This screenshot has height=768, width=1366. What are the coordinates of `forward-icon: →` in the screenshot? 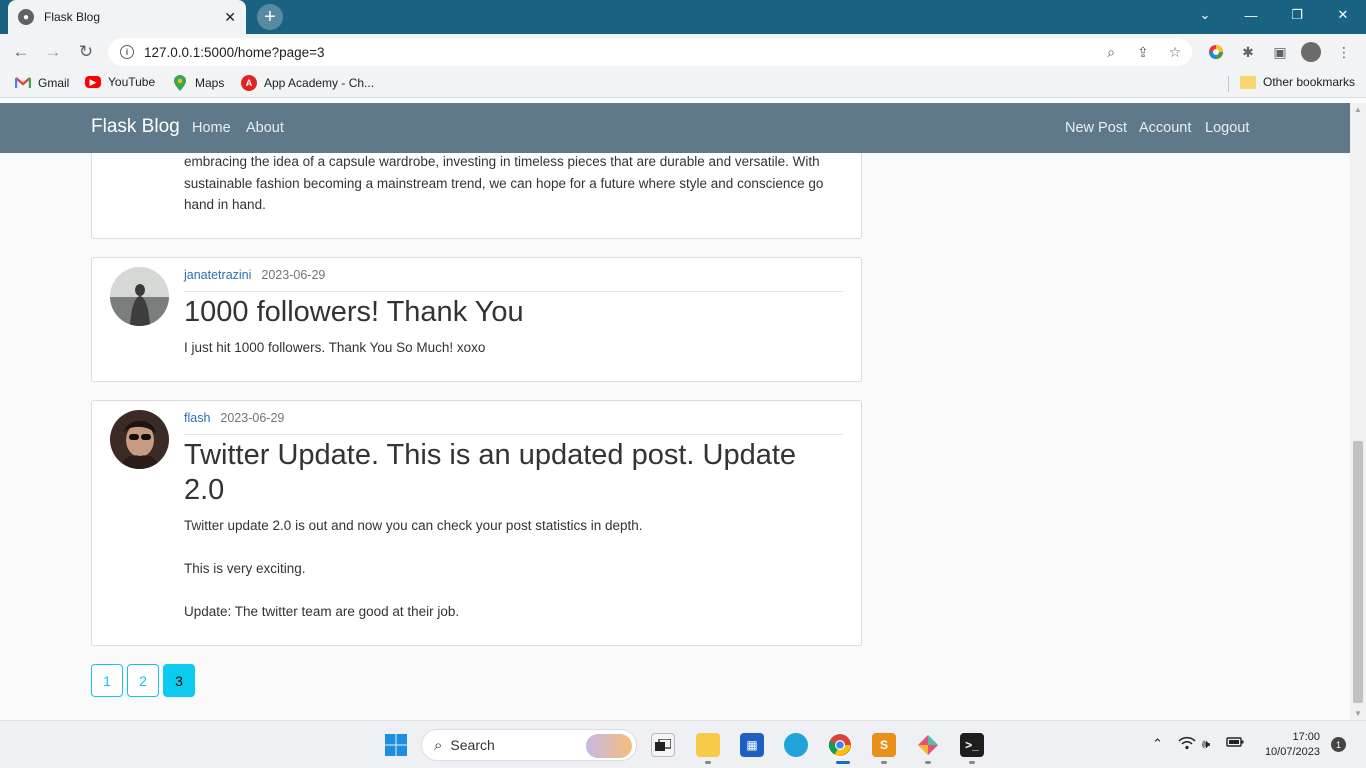 It's located at (53, 52).